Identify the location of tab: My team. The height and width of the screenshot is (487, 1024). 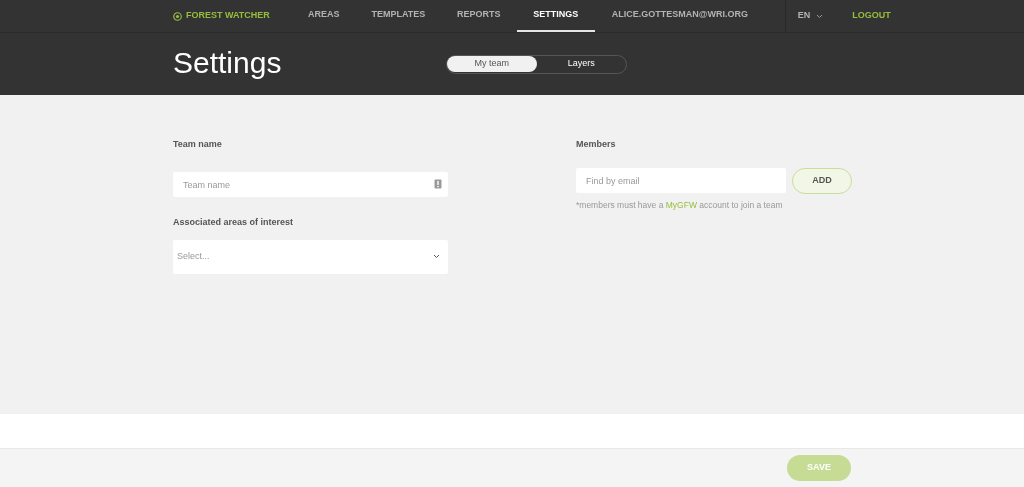
(492, 63).